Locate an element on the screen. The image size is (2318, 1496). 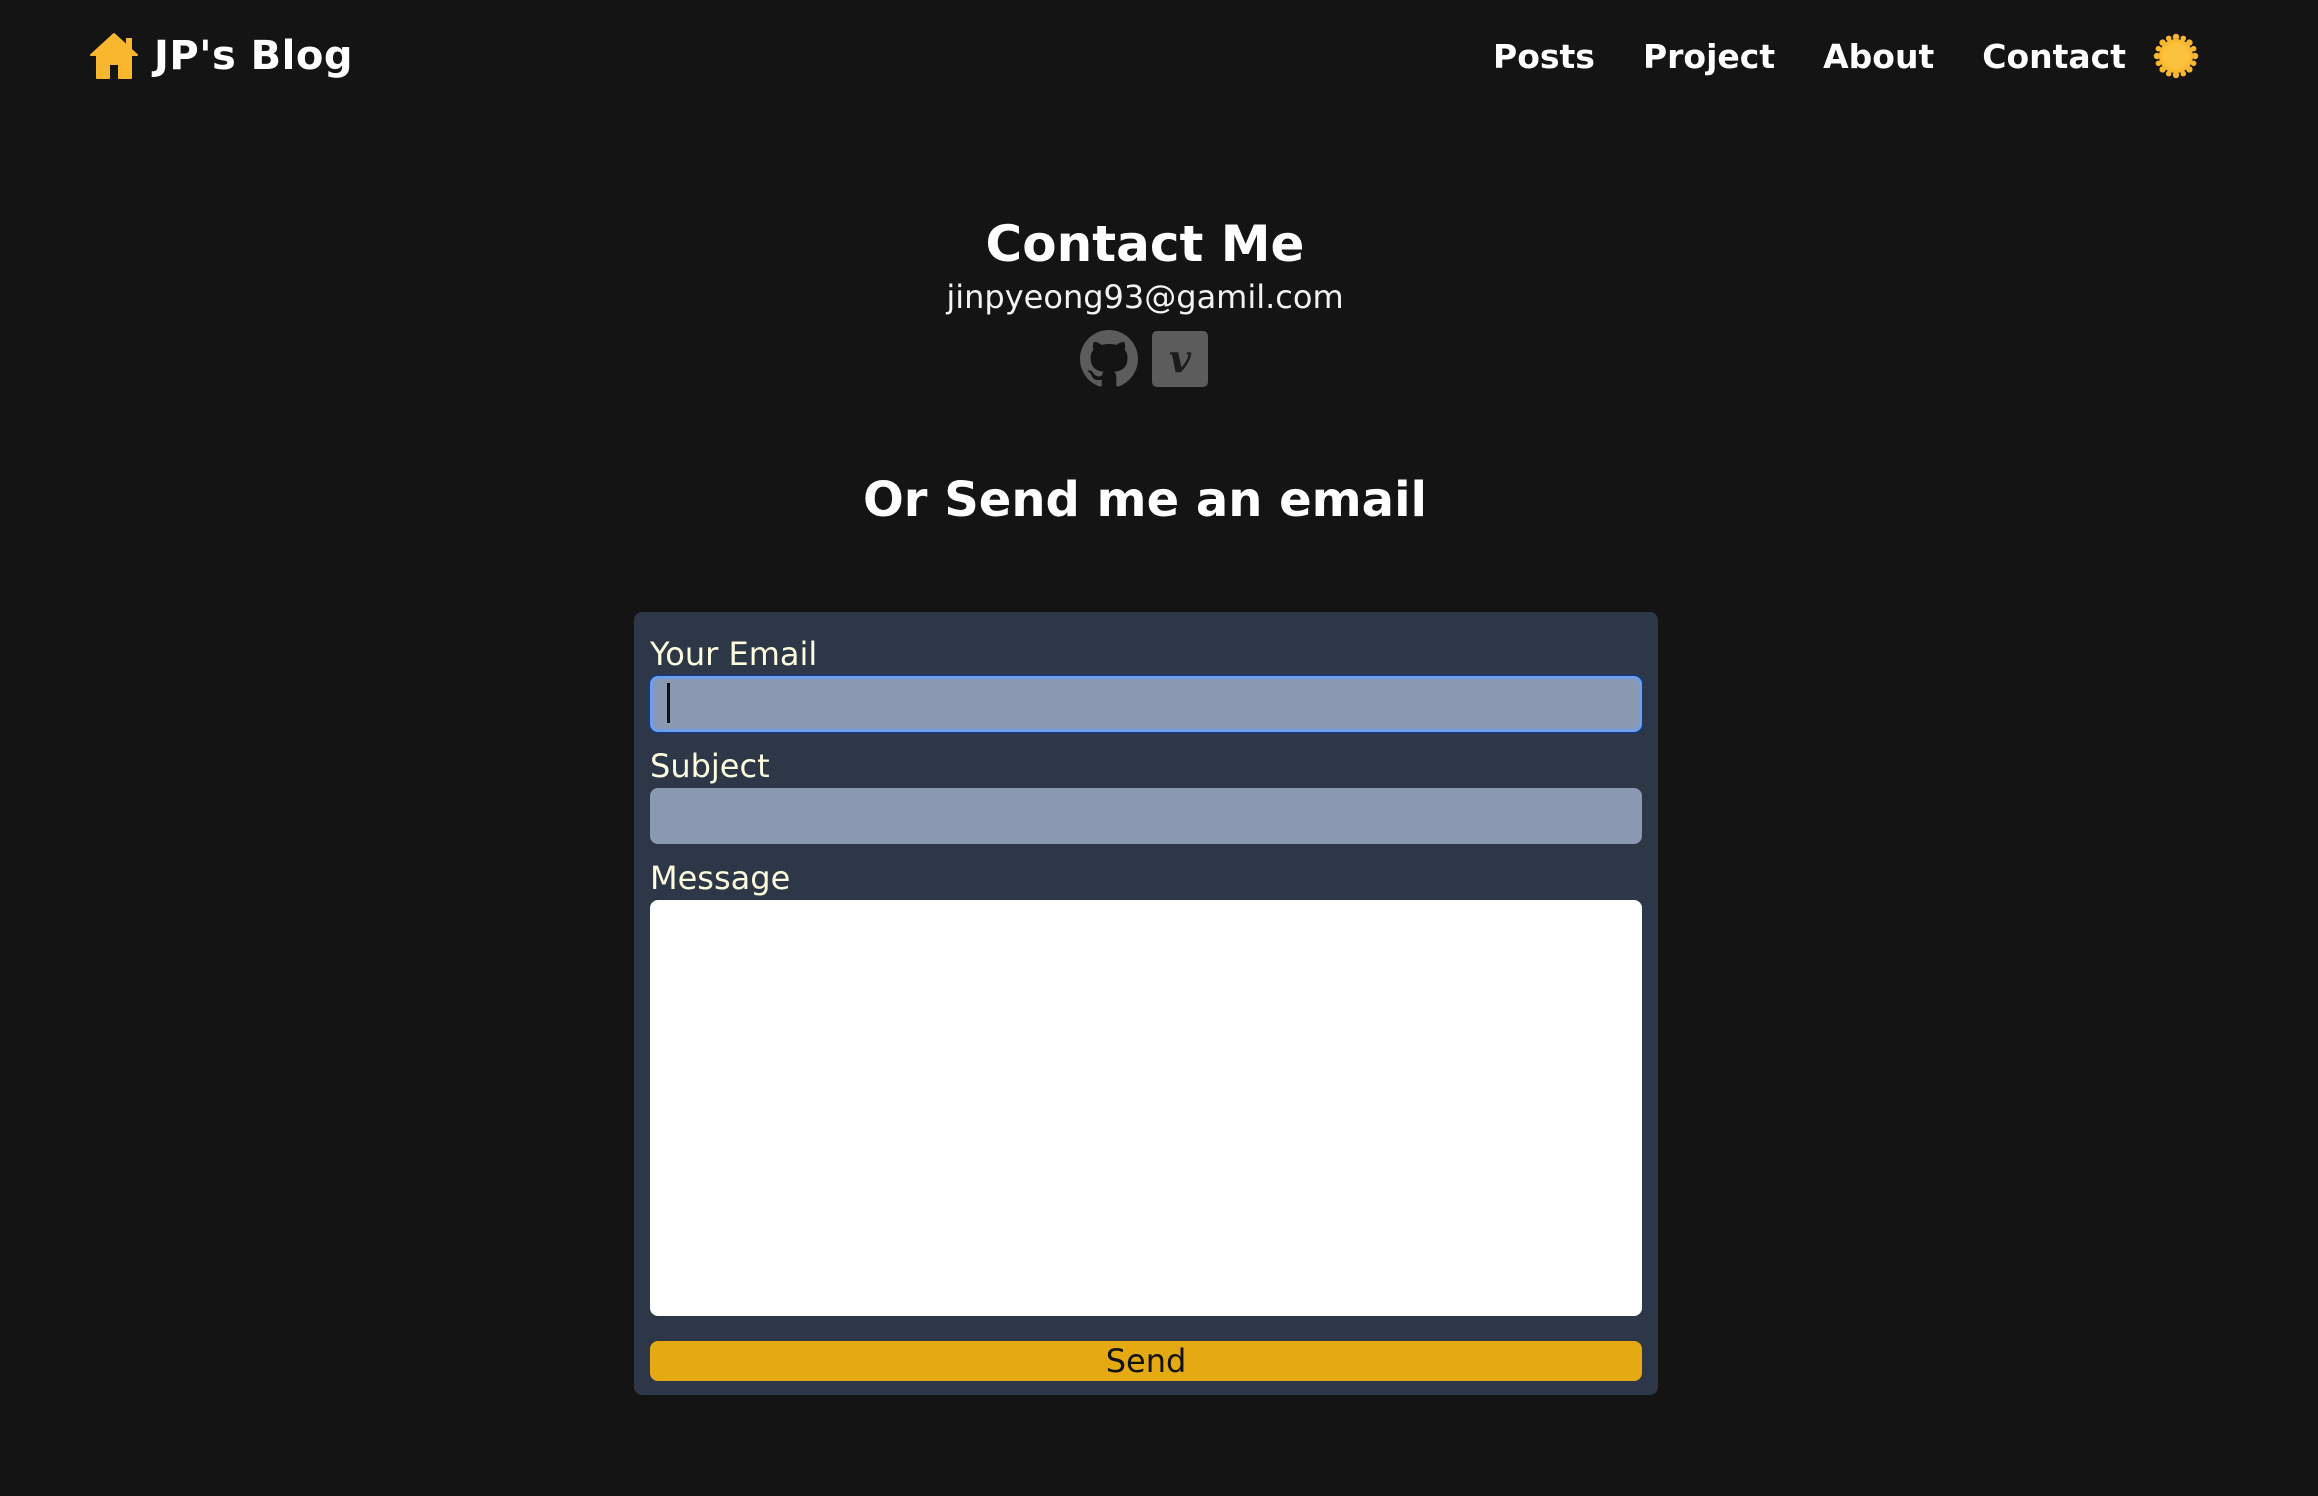
email-label: Your Email is located at coordinates (734, 654).